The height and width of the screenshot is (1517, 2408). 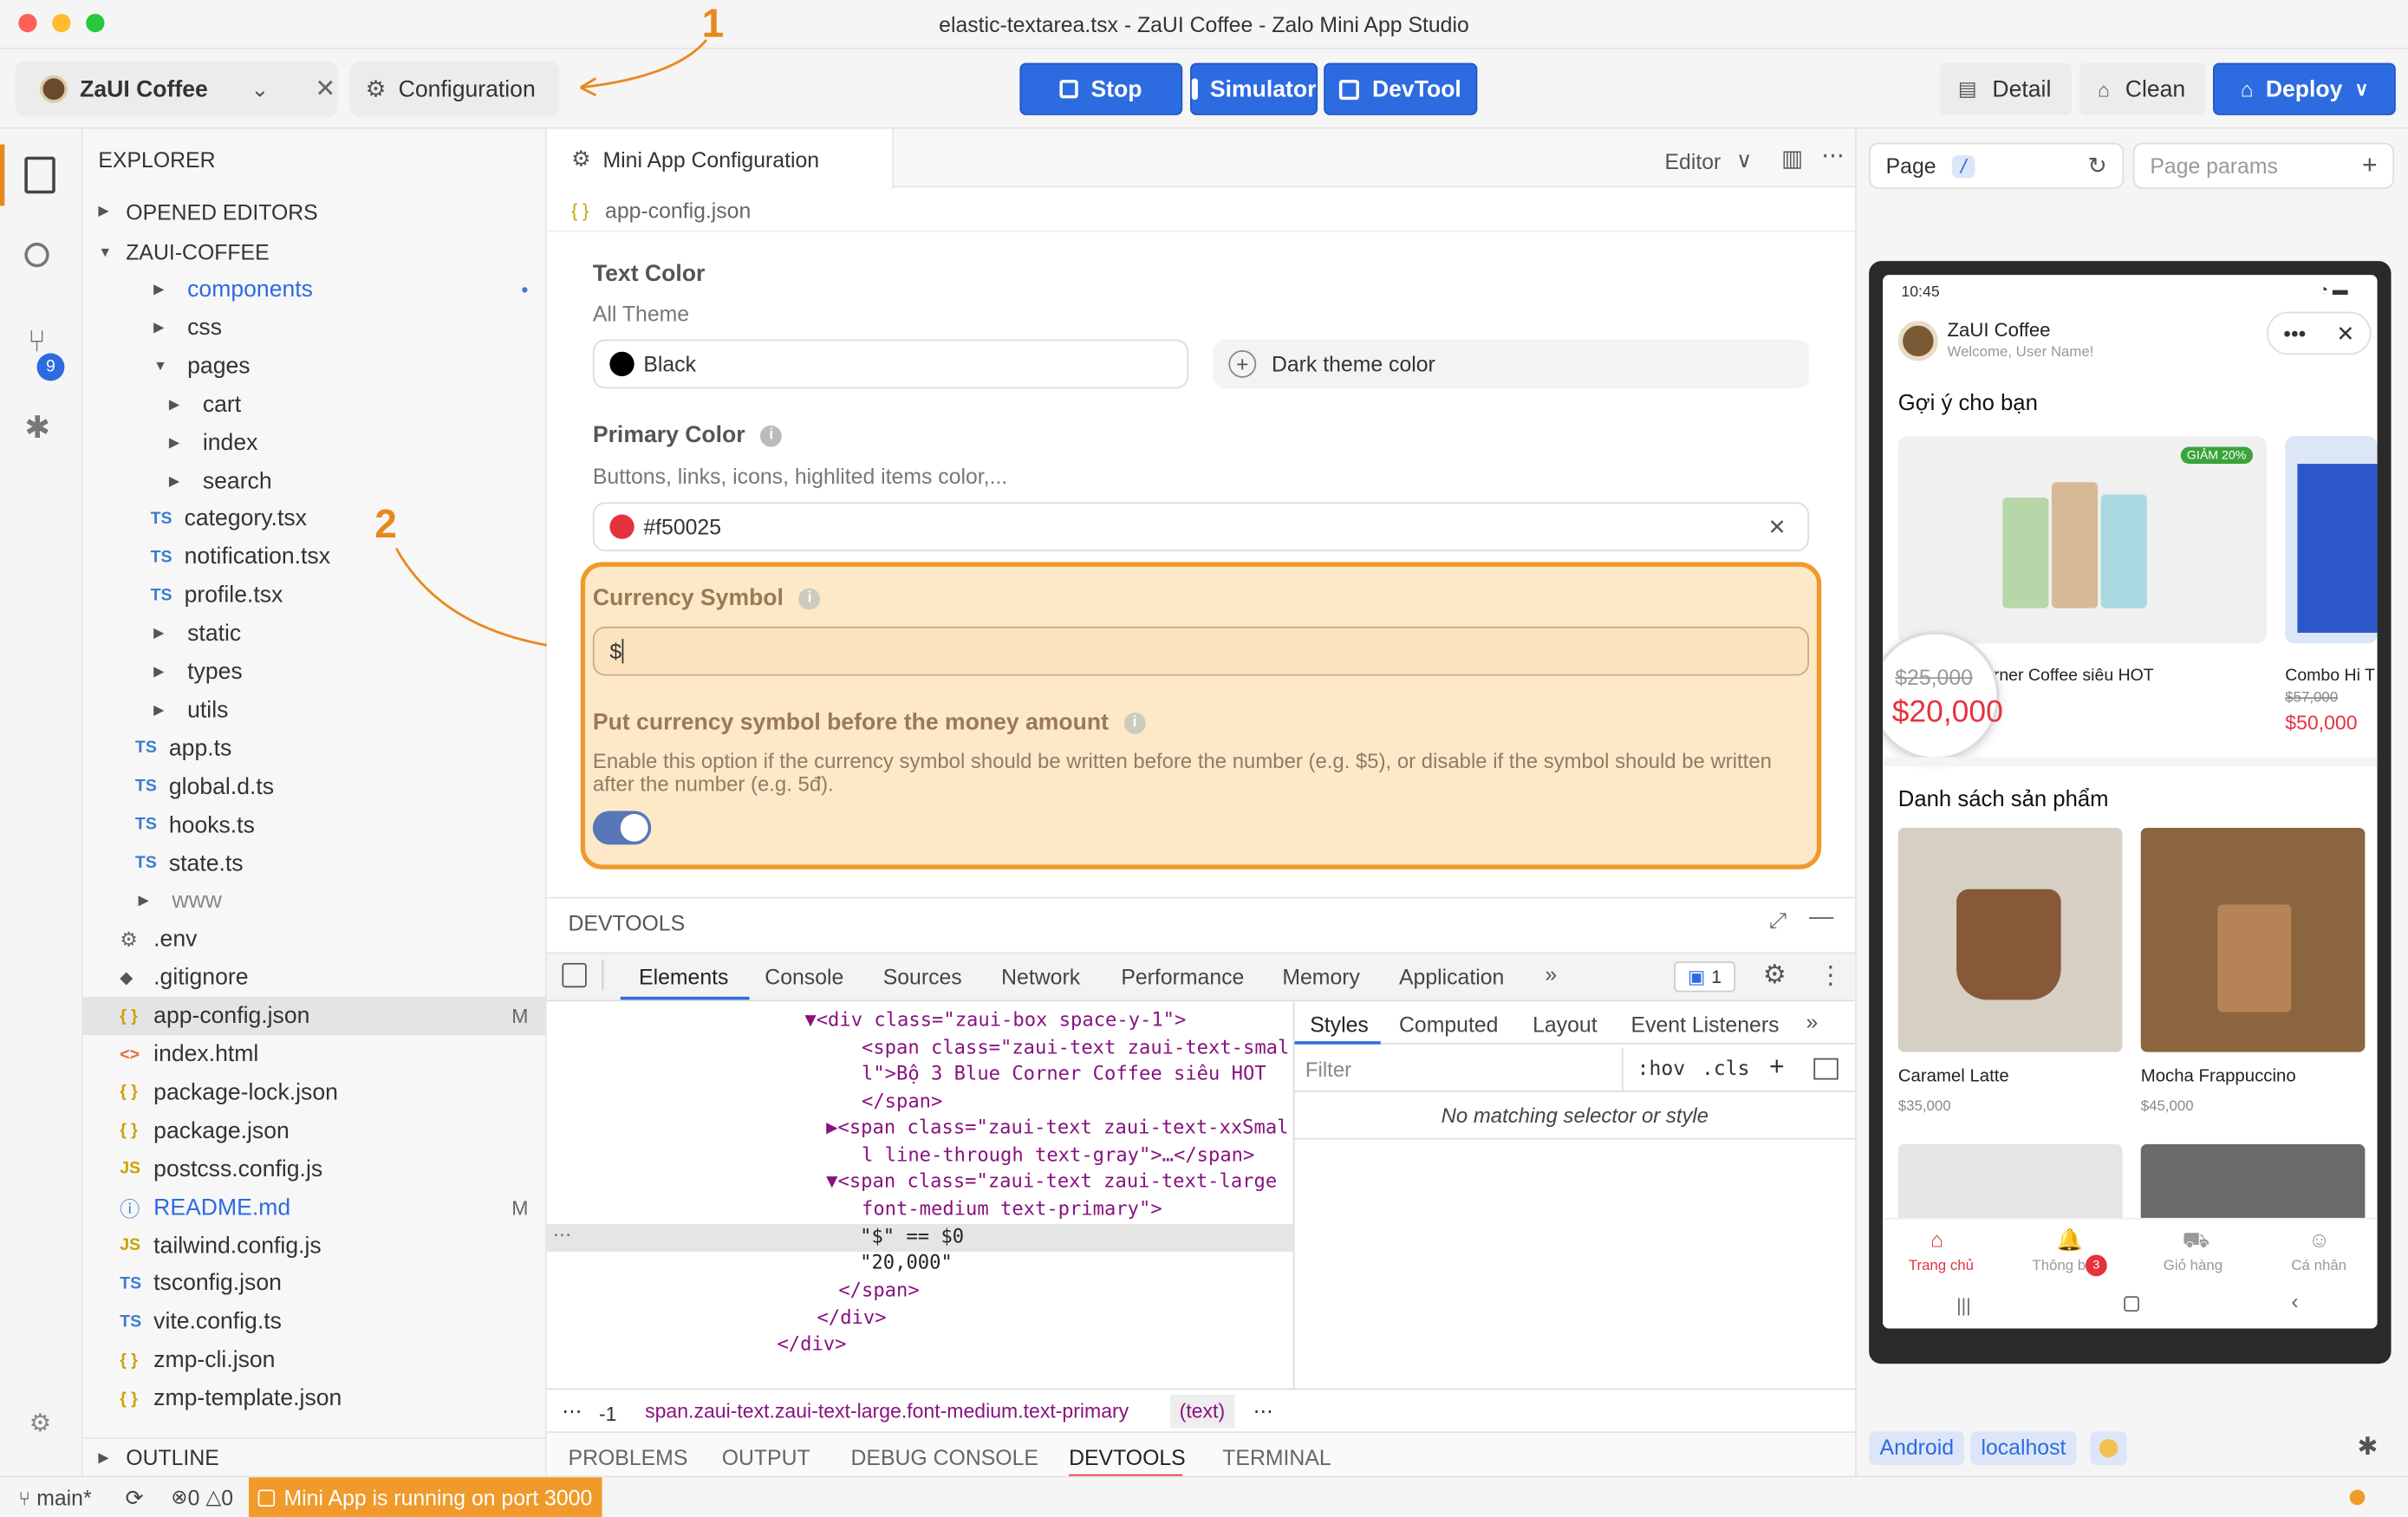 I want to click on tree-item-postcss-config-js: JS postcss.config.js, so click(x=315, y=1169).